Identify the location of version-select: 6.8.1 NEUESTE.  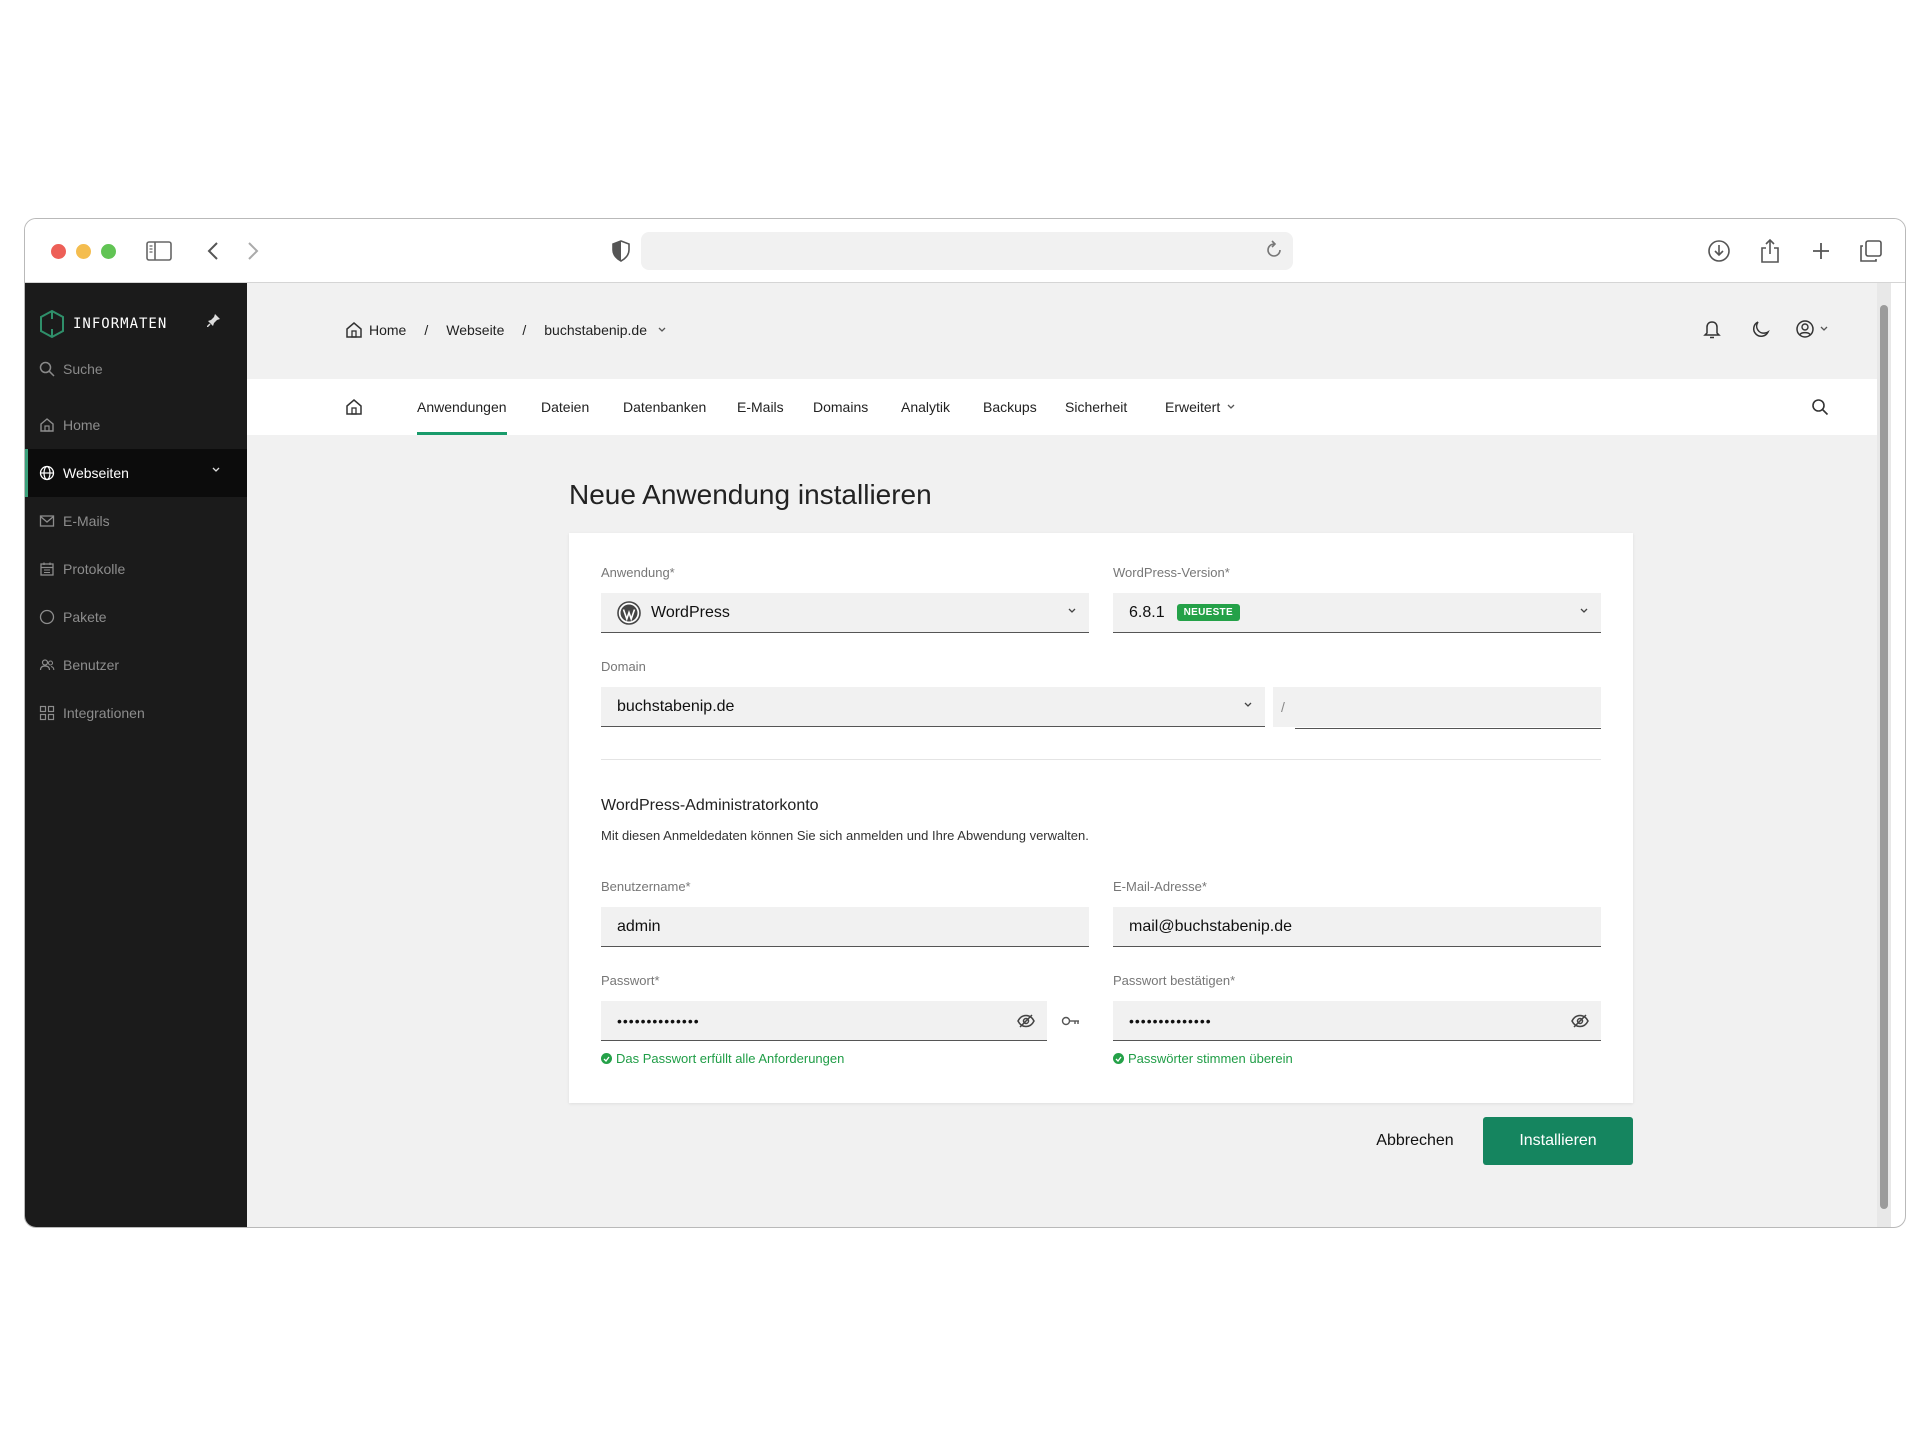
(1357, 613).